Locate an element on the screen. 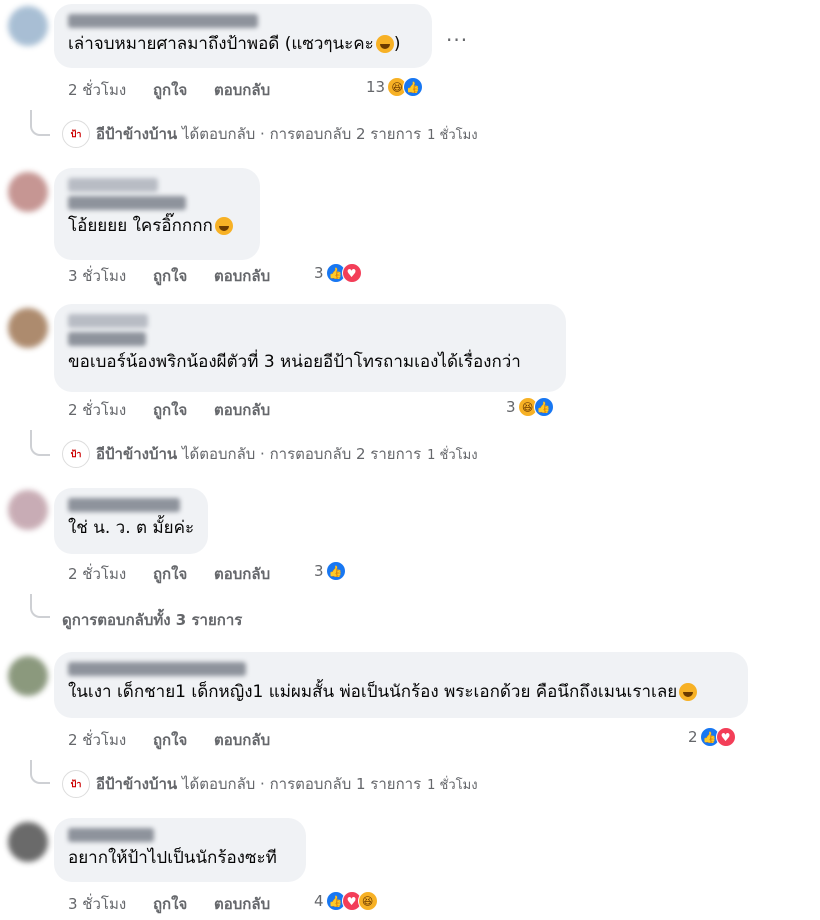 This screenshot has height=920, width=820. comment-bubble: อยากให้ป้าไปเป็นนักร้องซะที is located at coordinates (180, 850).